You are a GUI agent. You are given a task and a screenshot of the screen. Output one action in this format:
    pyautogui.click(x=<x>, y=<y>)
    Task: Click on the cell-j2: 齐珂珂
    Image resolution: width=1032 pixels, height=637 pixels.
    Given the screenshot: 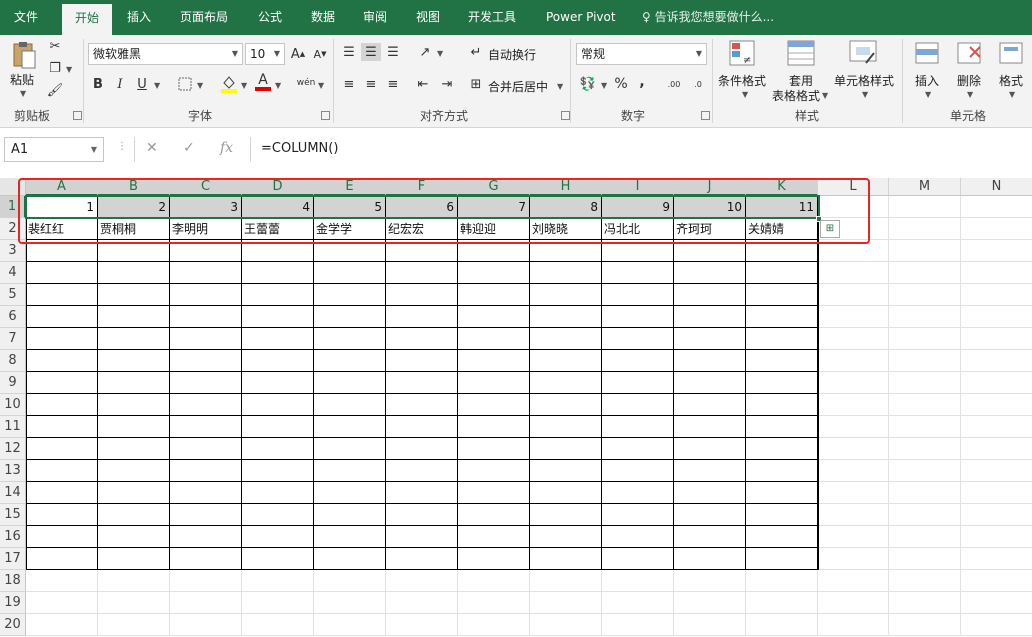 What is the action you would take?
    pyautogui.click(x=710, y=229)
    